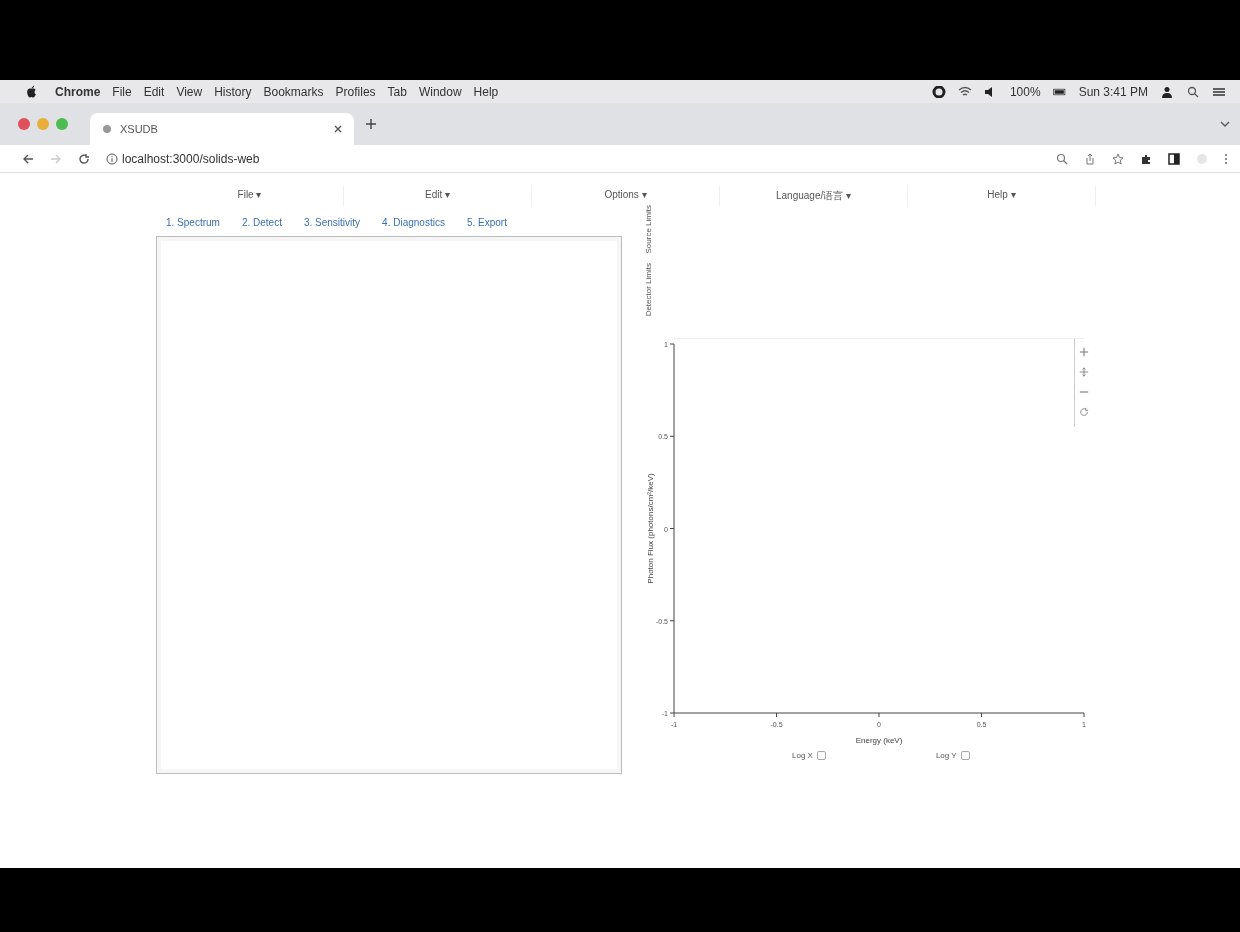  What do you see at coordinates (486, 222) in the screenshot?
I see `step-tab: 5. Export` at bounding box center [486, 222].